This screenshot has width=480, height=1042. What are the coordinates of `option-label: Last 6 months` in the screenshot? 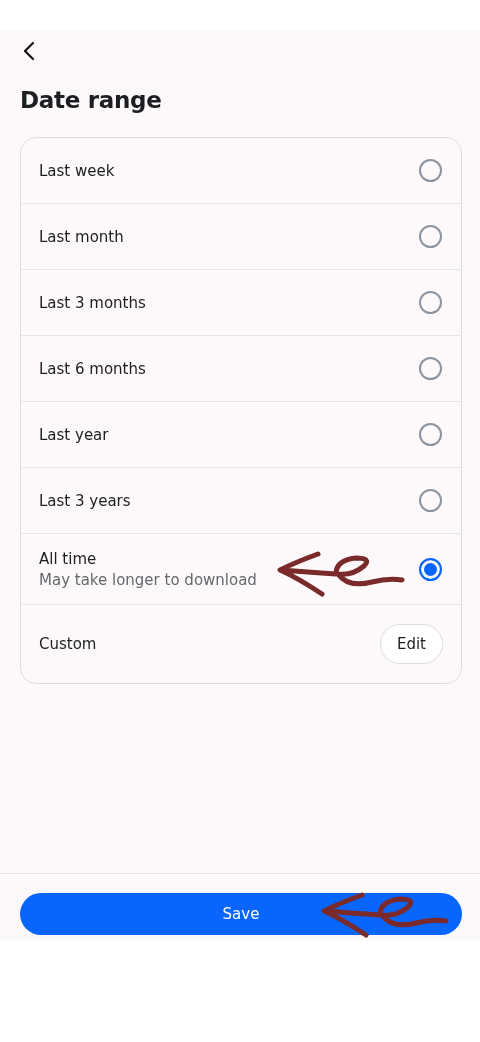 It's located at (92, 368).